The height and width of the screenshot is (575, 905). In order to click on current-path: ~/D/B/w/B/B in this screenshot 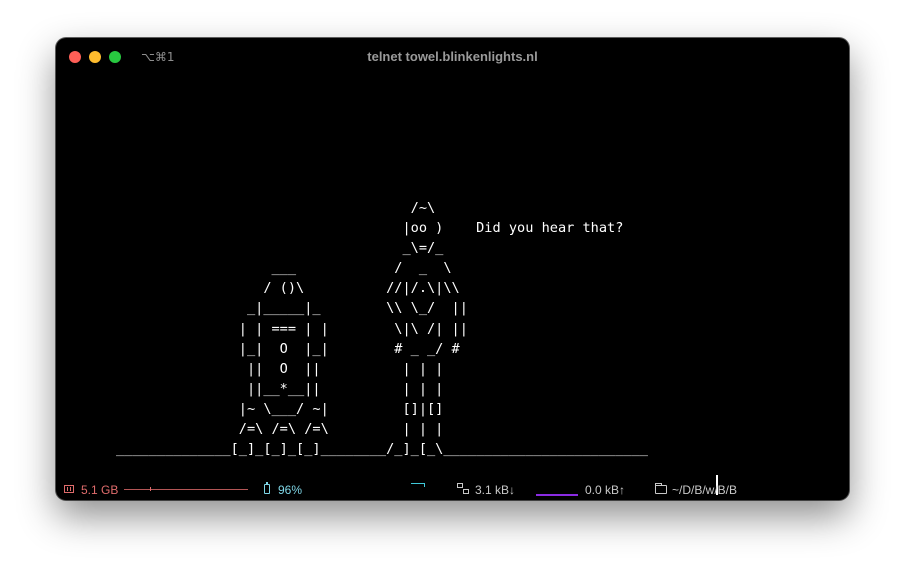, I will do `click(704, 490)`.